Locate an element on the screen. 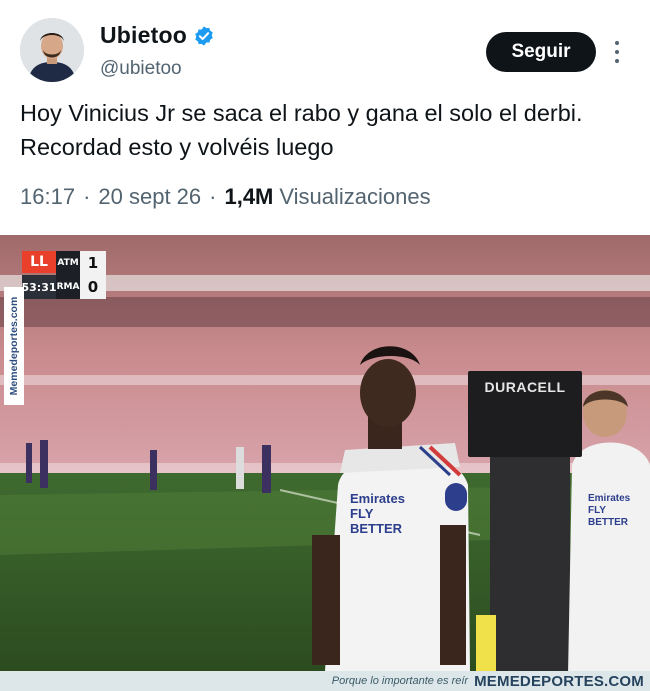 The height and width of the screenshot is (691, 650). avatar is located at coordinates (52, 50).